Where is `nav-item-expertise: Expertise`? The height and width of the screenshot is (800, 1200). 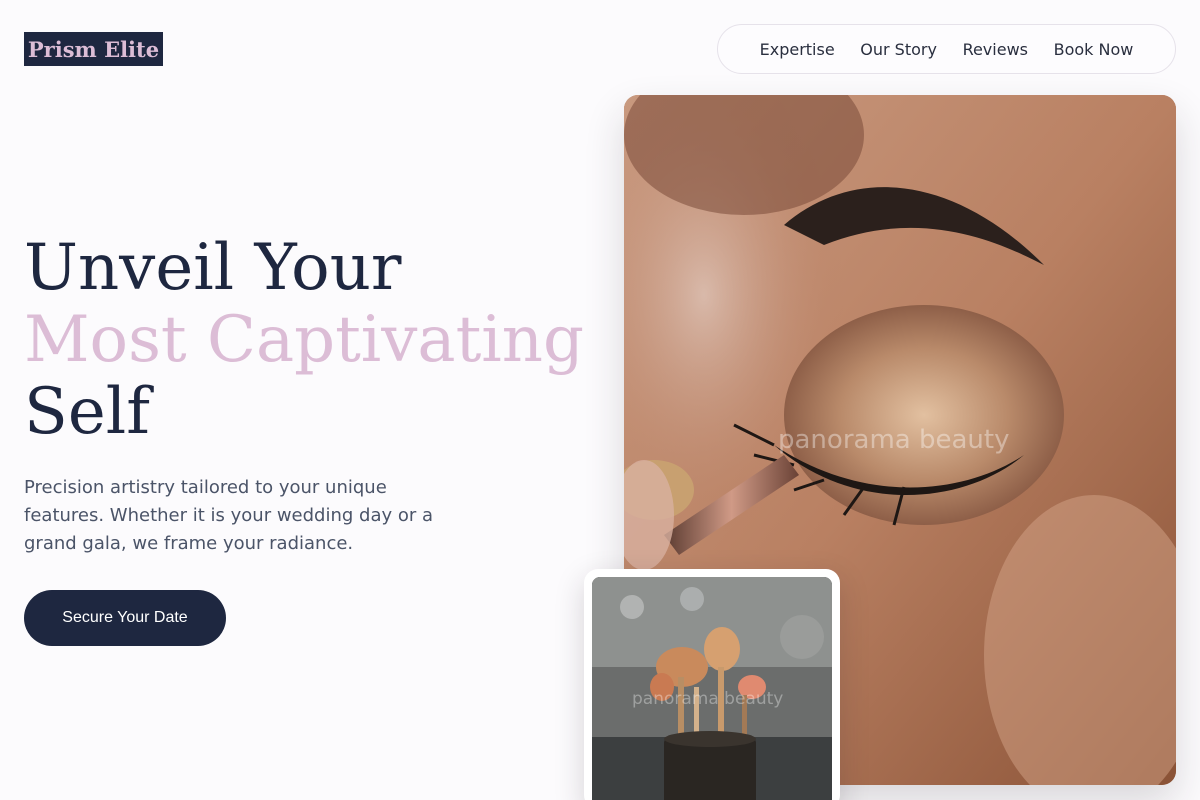 nav-item-expertise: Expertise is located at coordinates (797, 49).